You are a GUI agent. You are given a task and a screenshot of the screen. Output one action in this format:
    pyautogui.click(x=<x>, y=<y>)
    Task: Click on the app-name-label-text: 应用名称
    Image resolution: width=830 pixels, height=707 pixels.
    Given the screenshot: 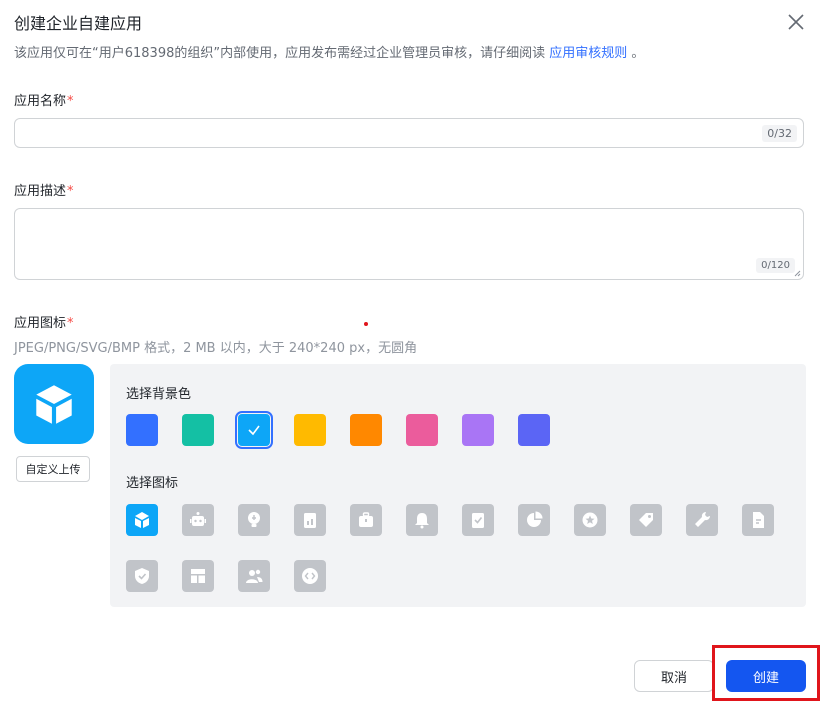 What is the action you would take?
    pyautogui.click(x=40, y=101)
    